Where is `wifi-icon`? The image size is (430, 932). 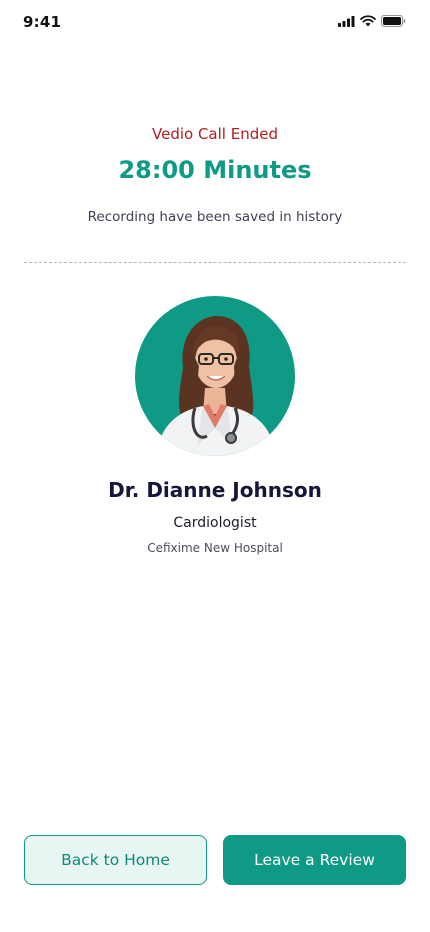 wifi-icon is located at coordinates (368, 21).